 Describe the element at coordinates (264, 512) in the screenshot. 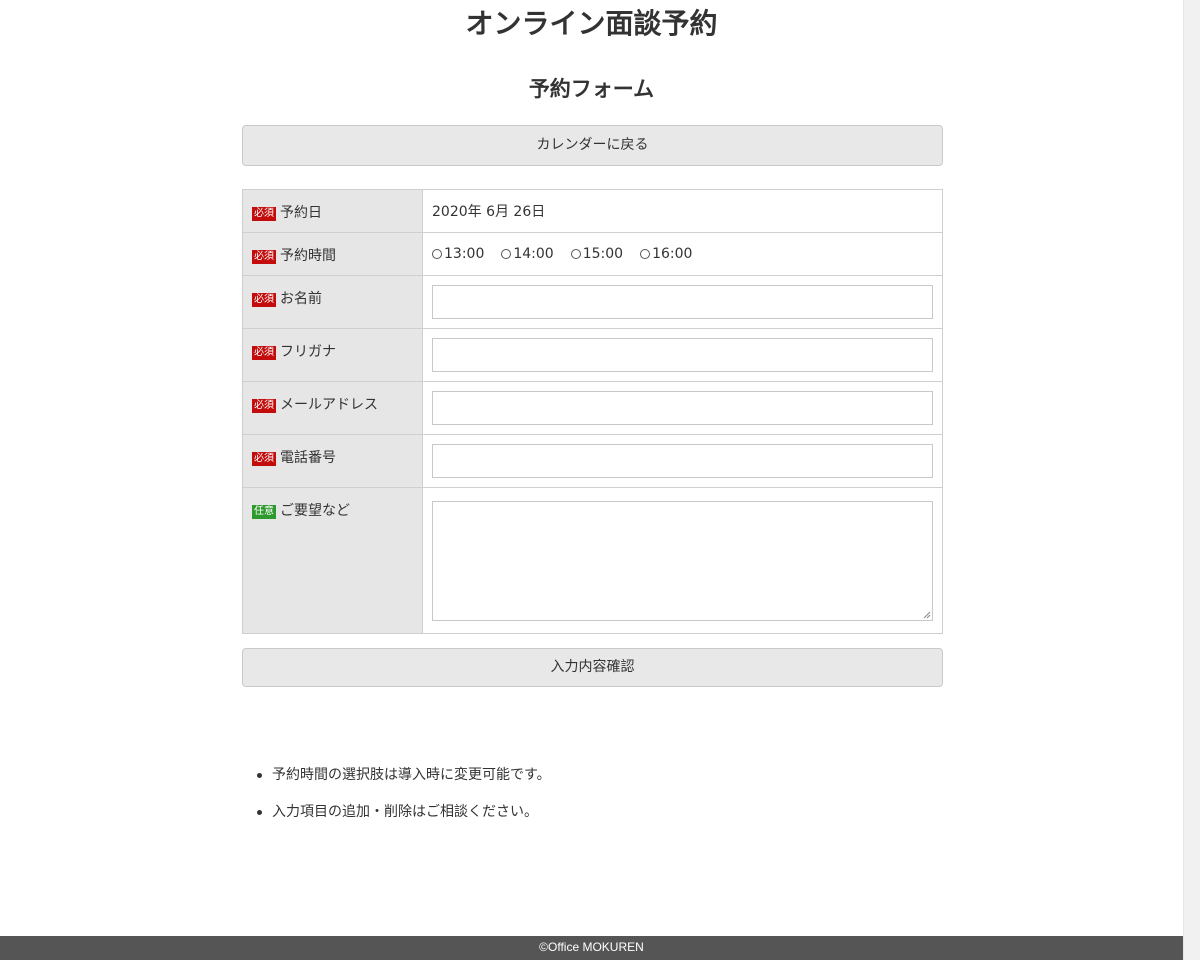

I see `optional-badge: 任意` at that location.